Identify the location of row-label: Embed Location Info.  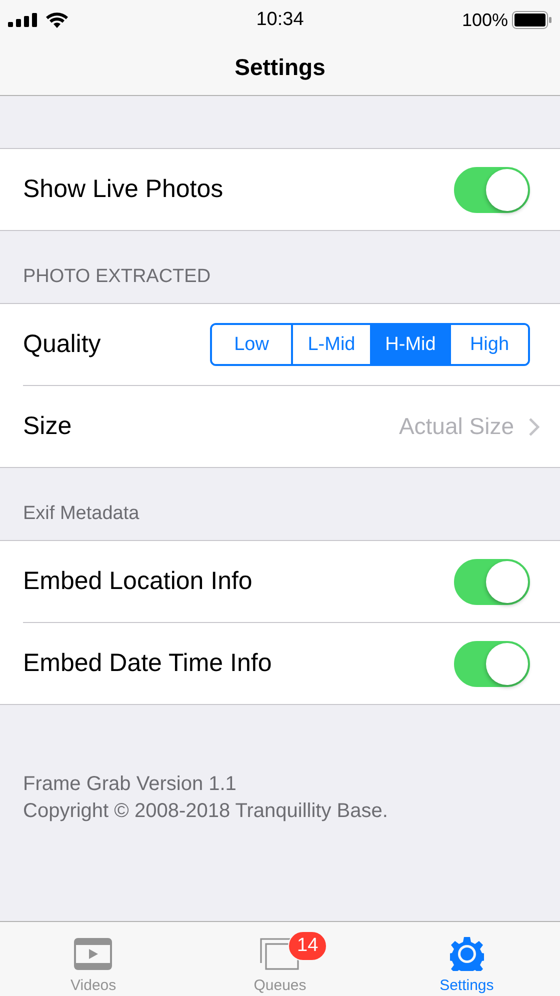
(137, 581).